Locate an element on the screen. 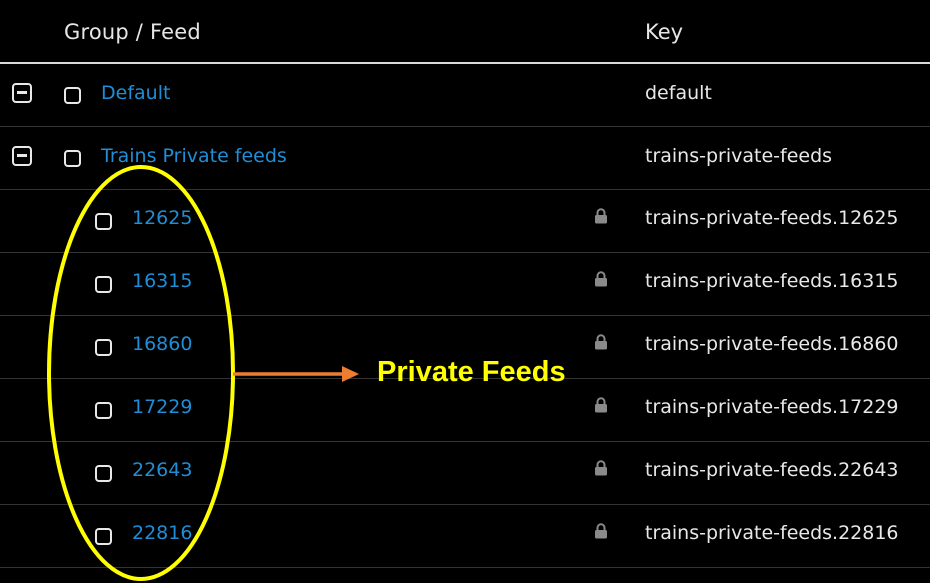 The width and height of the screenshot is (930, 583). feed-link: 12625 is located at coordinates (162, 218).